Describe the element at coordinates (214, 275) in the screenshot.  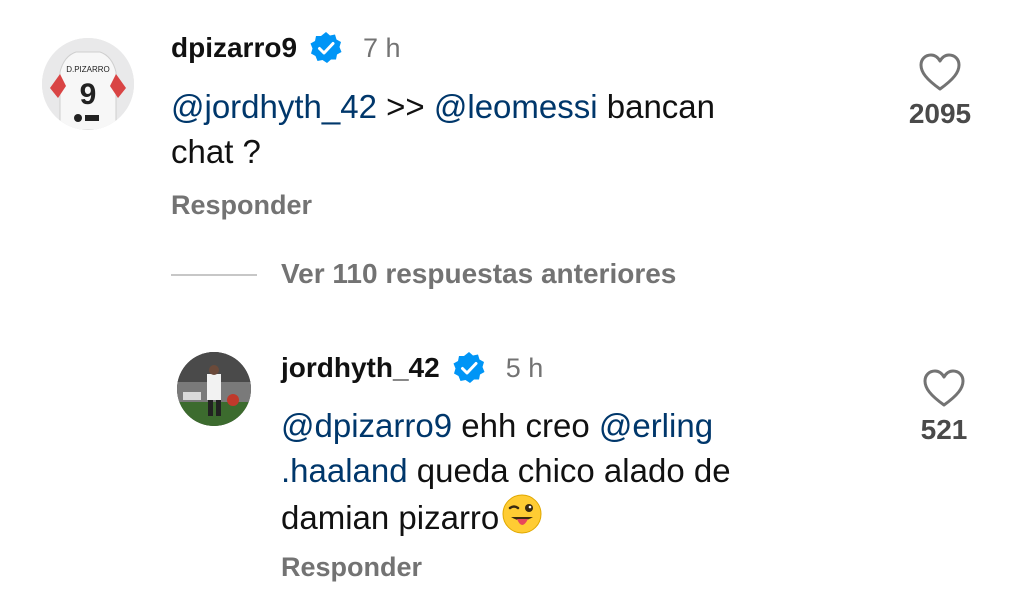
I see `replies-divider` at that location.